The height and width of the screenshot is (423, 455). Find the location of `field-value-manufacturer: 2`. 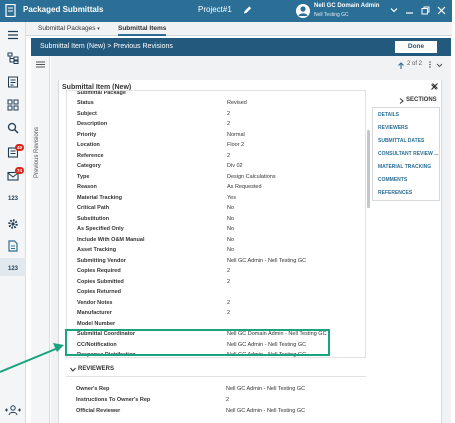

field-value-manufacturer: 2 is located at coordinates (229, 313).